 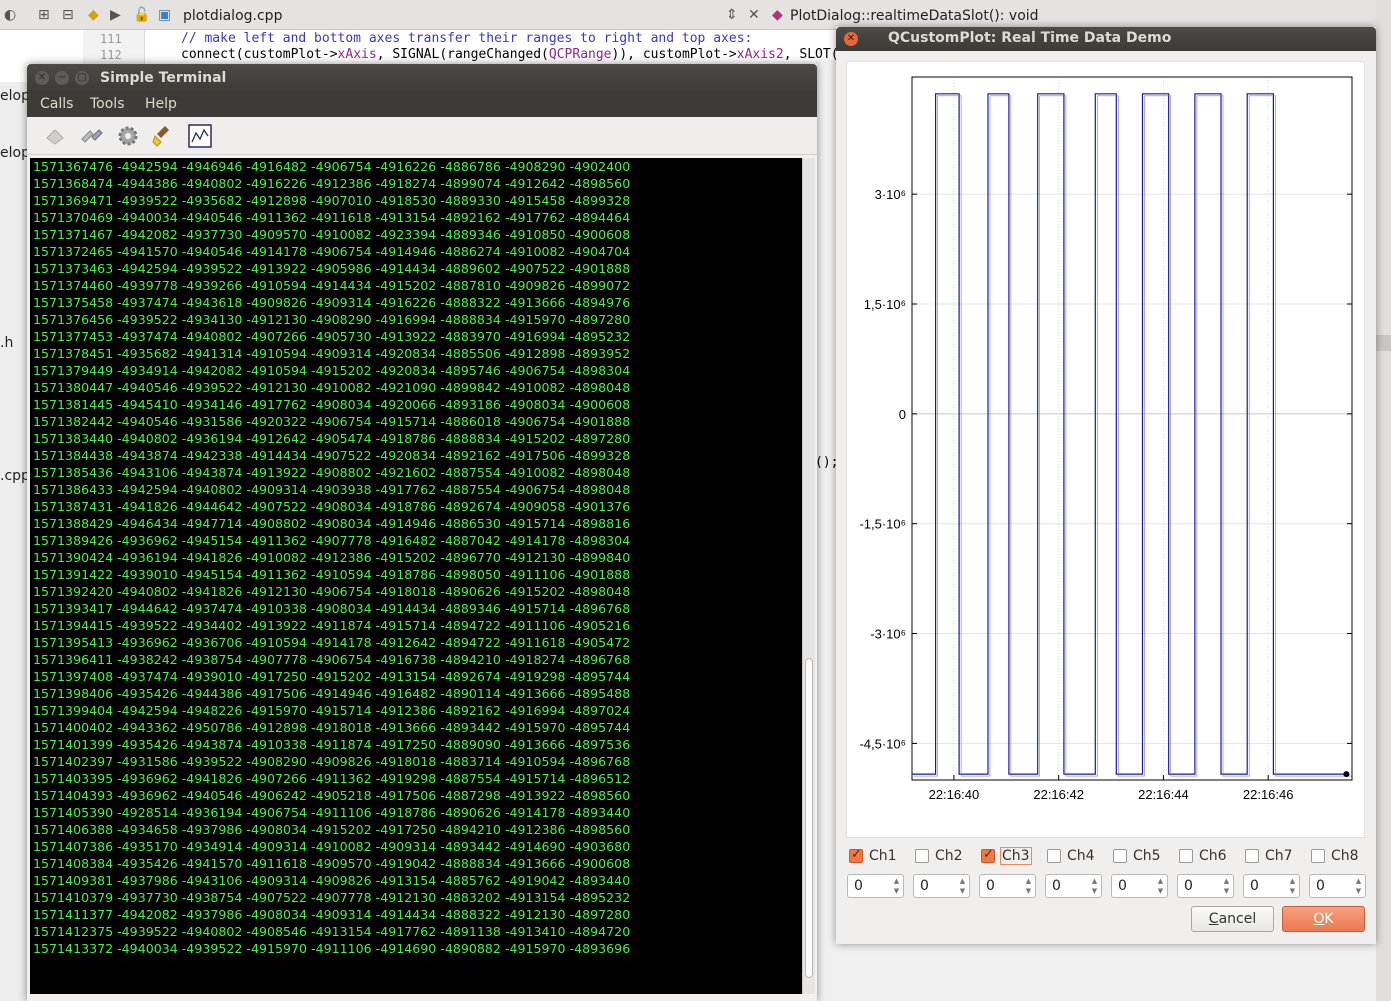 What do you see at coordinates (954, 794) in the screenshot?
I see `x-tick-label: 22:16:40` at bounding box center [954, 794].